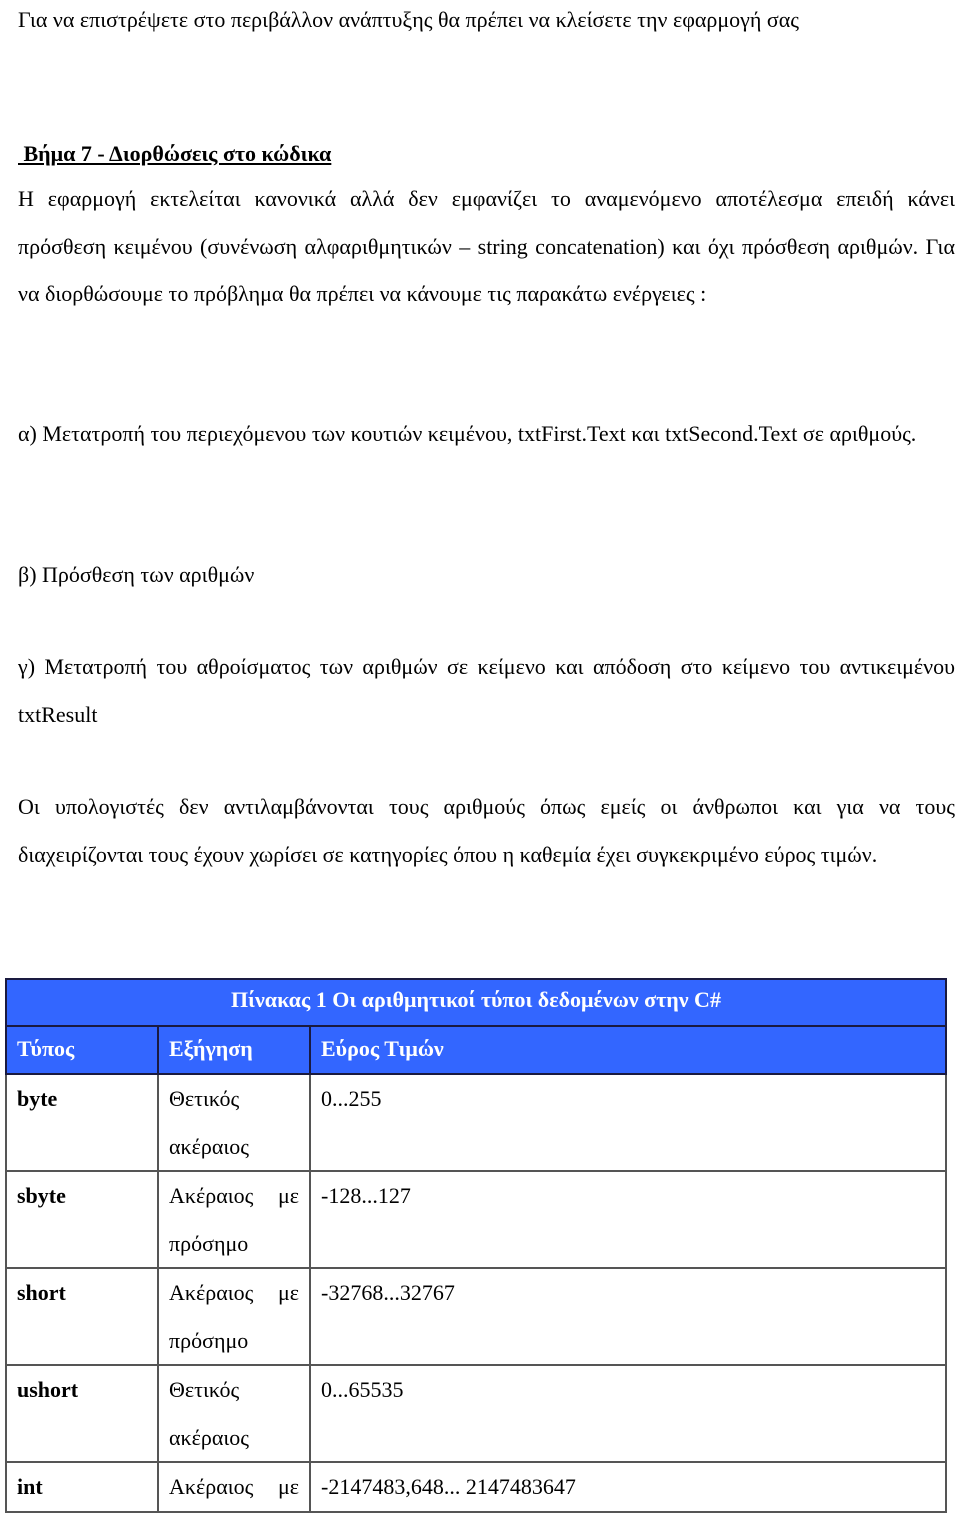 The height and width of the screenshot is (1513, 960). I want to click on column-header-range: Εύρος Τιμών, so click(628, 1050).